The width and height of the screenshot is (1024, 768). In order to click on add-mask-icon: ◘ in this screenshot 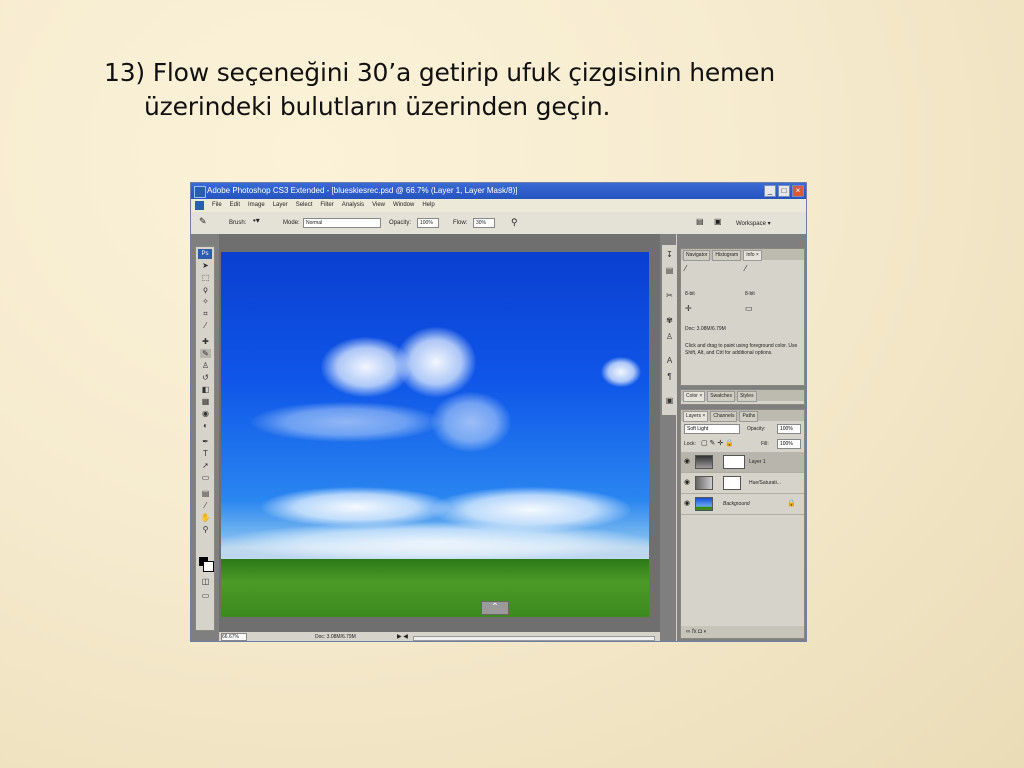, I will do `click(700, 632)`.